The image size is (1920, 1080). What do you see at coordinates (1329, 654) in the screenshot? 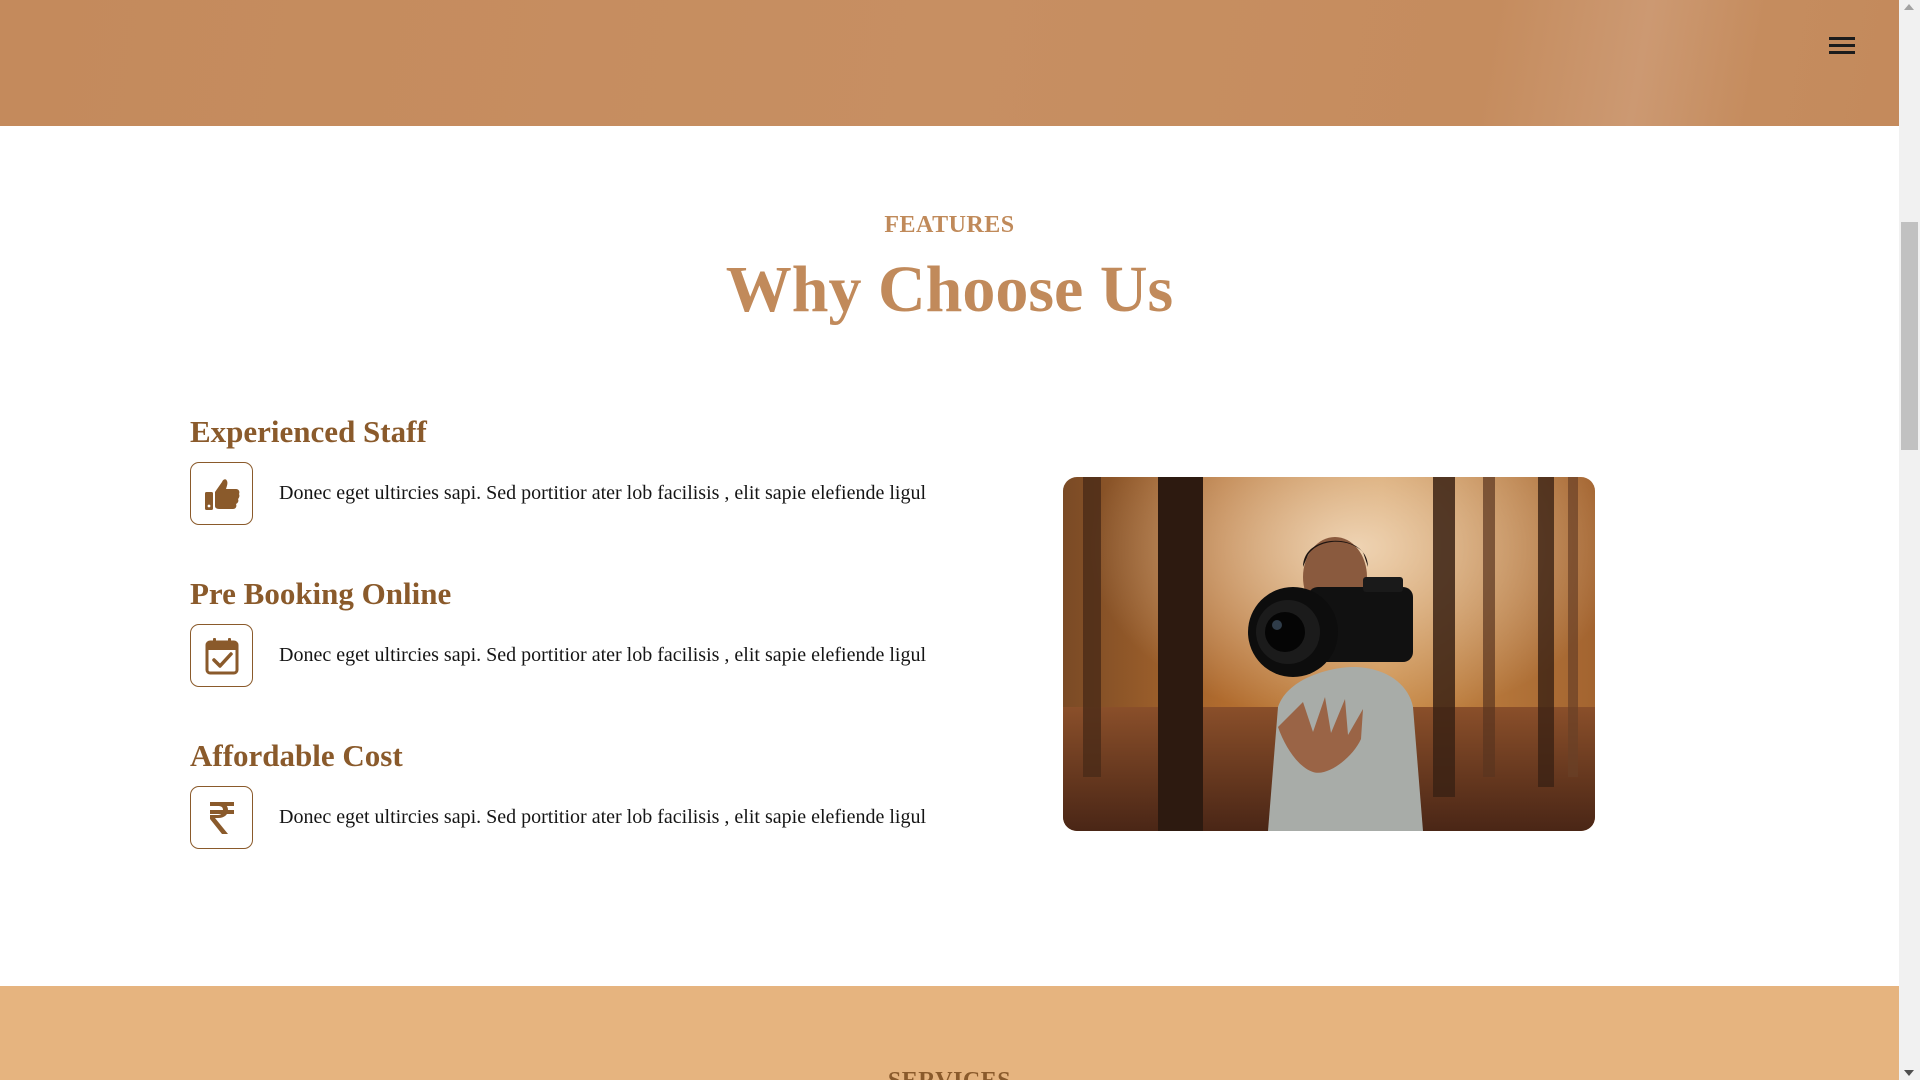
I see `photographer-camera-forest-photo` at bounding box center [1329, 654].